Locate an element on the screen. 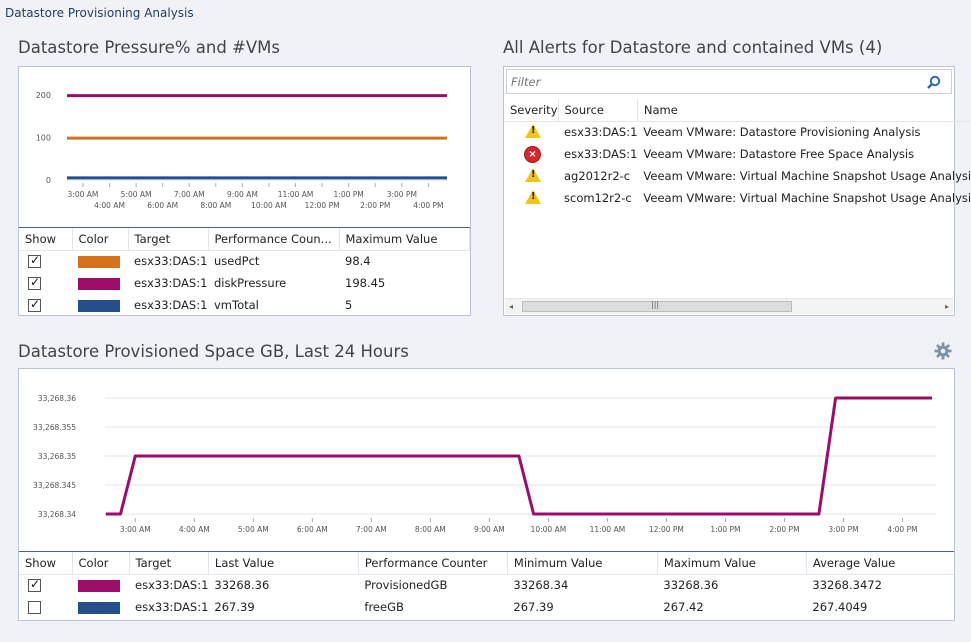 The width and height of the screenshot is (971, 642). table-row: esx33:DAS:1 diskPressure 198.45 is located at coordinates (244, 283).